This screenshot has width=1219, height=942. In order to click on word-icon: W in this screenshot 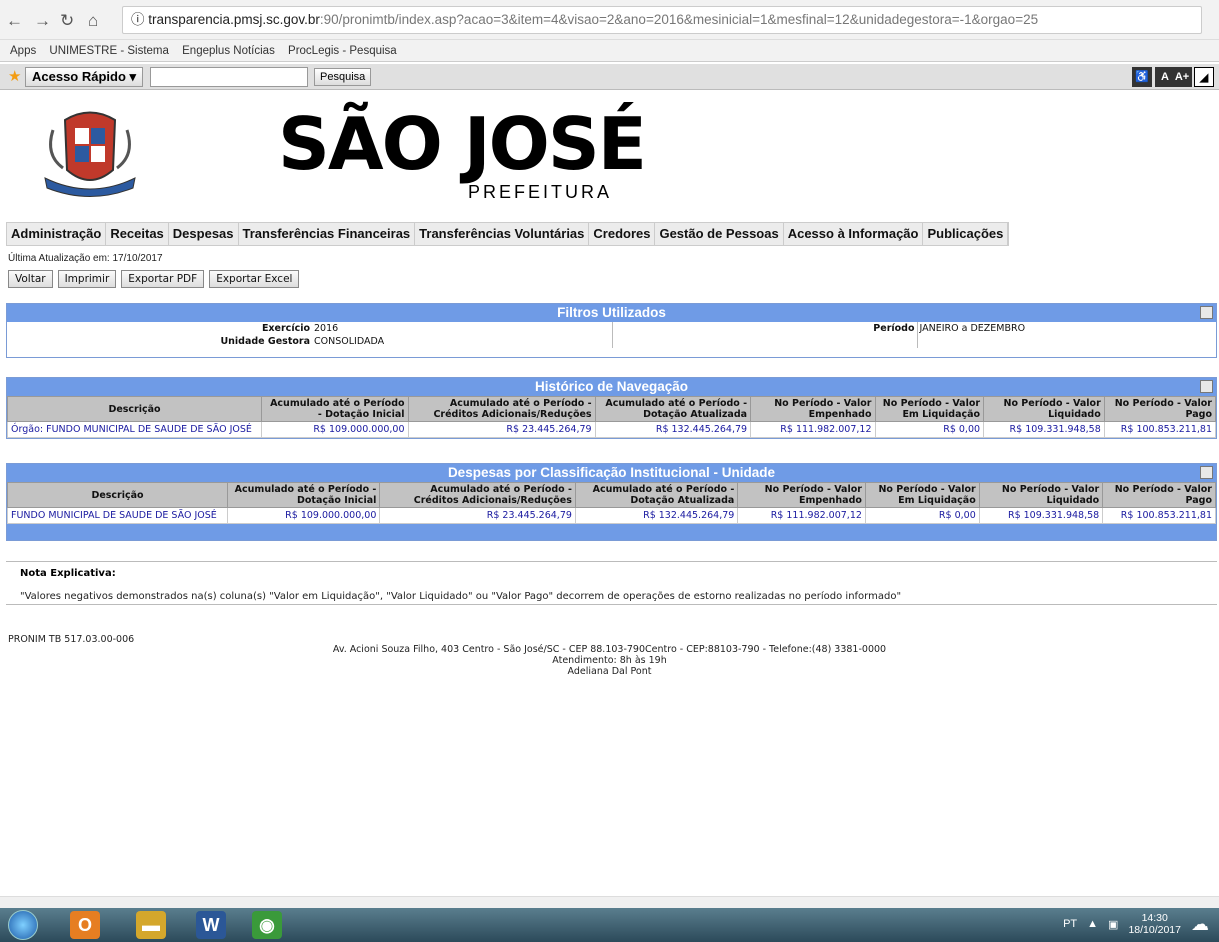, I will do `click(211, 925)`.